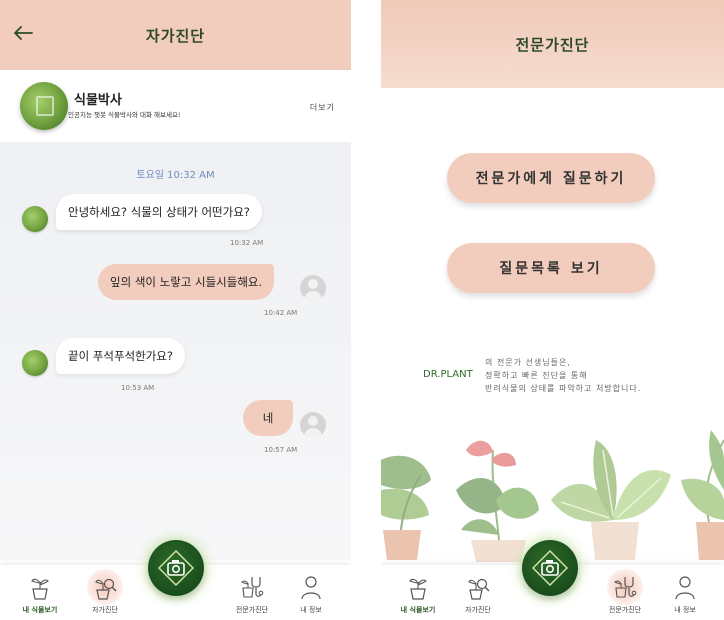 This screenshot has height=620, width=724. Describe the element at coordinates (536, 375) in the screenshot. I see `description-line: 정확하고 빠른 진단을 통해` at that location.